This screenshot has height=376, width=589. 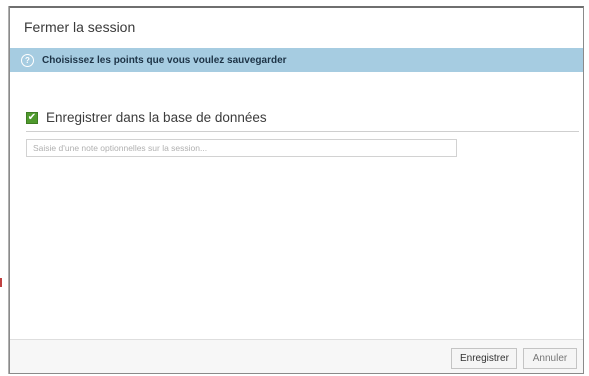 What do you see at coordinates (80, 27) in the screenshot?
I see `dialog-title: Fermer la session` at bounding box center [80, 27].